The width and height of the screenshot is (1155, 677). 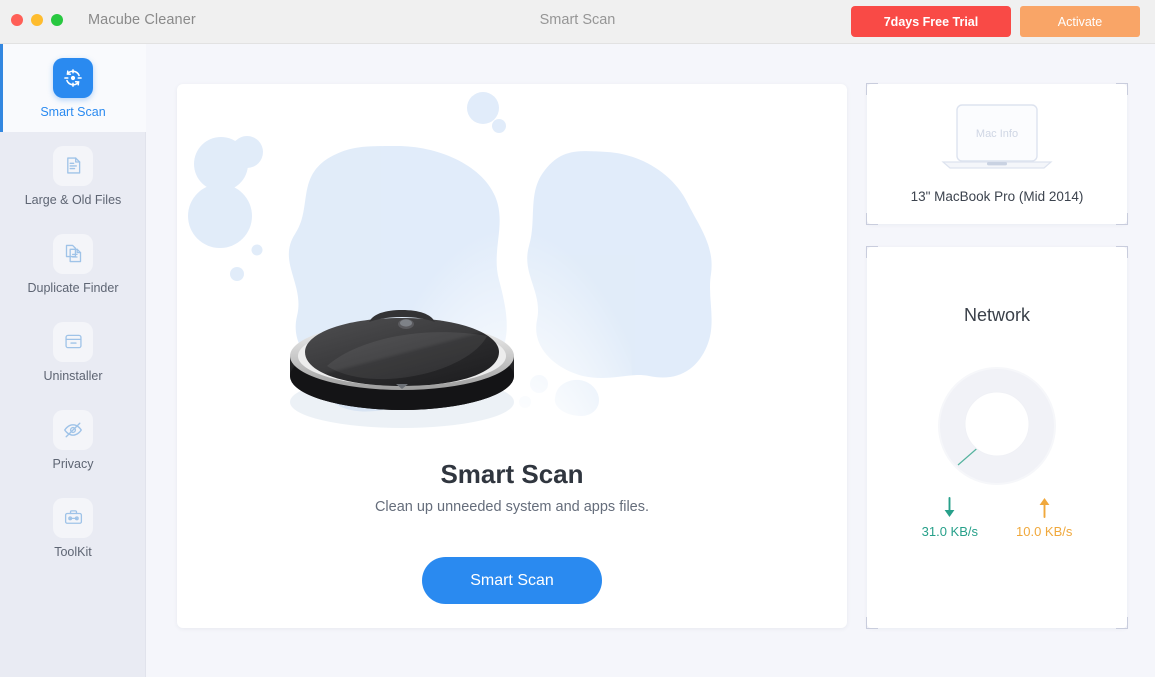 What do you see at coordinates (996, 315) in the screenshot?
I see `network-title: Network` at bounding box center [996, 315].